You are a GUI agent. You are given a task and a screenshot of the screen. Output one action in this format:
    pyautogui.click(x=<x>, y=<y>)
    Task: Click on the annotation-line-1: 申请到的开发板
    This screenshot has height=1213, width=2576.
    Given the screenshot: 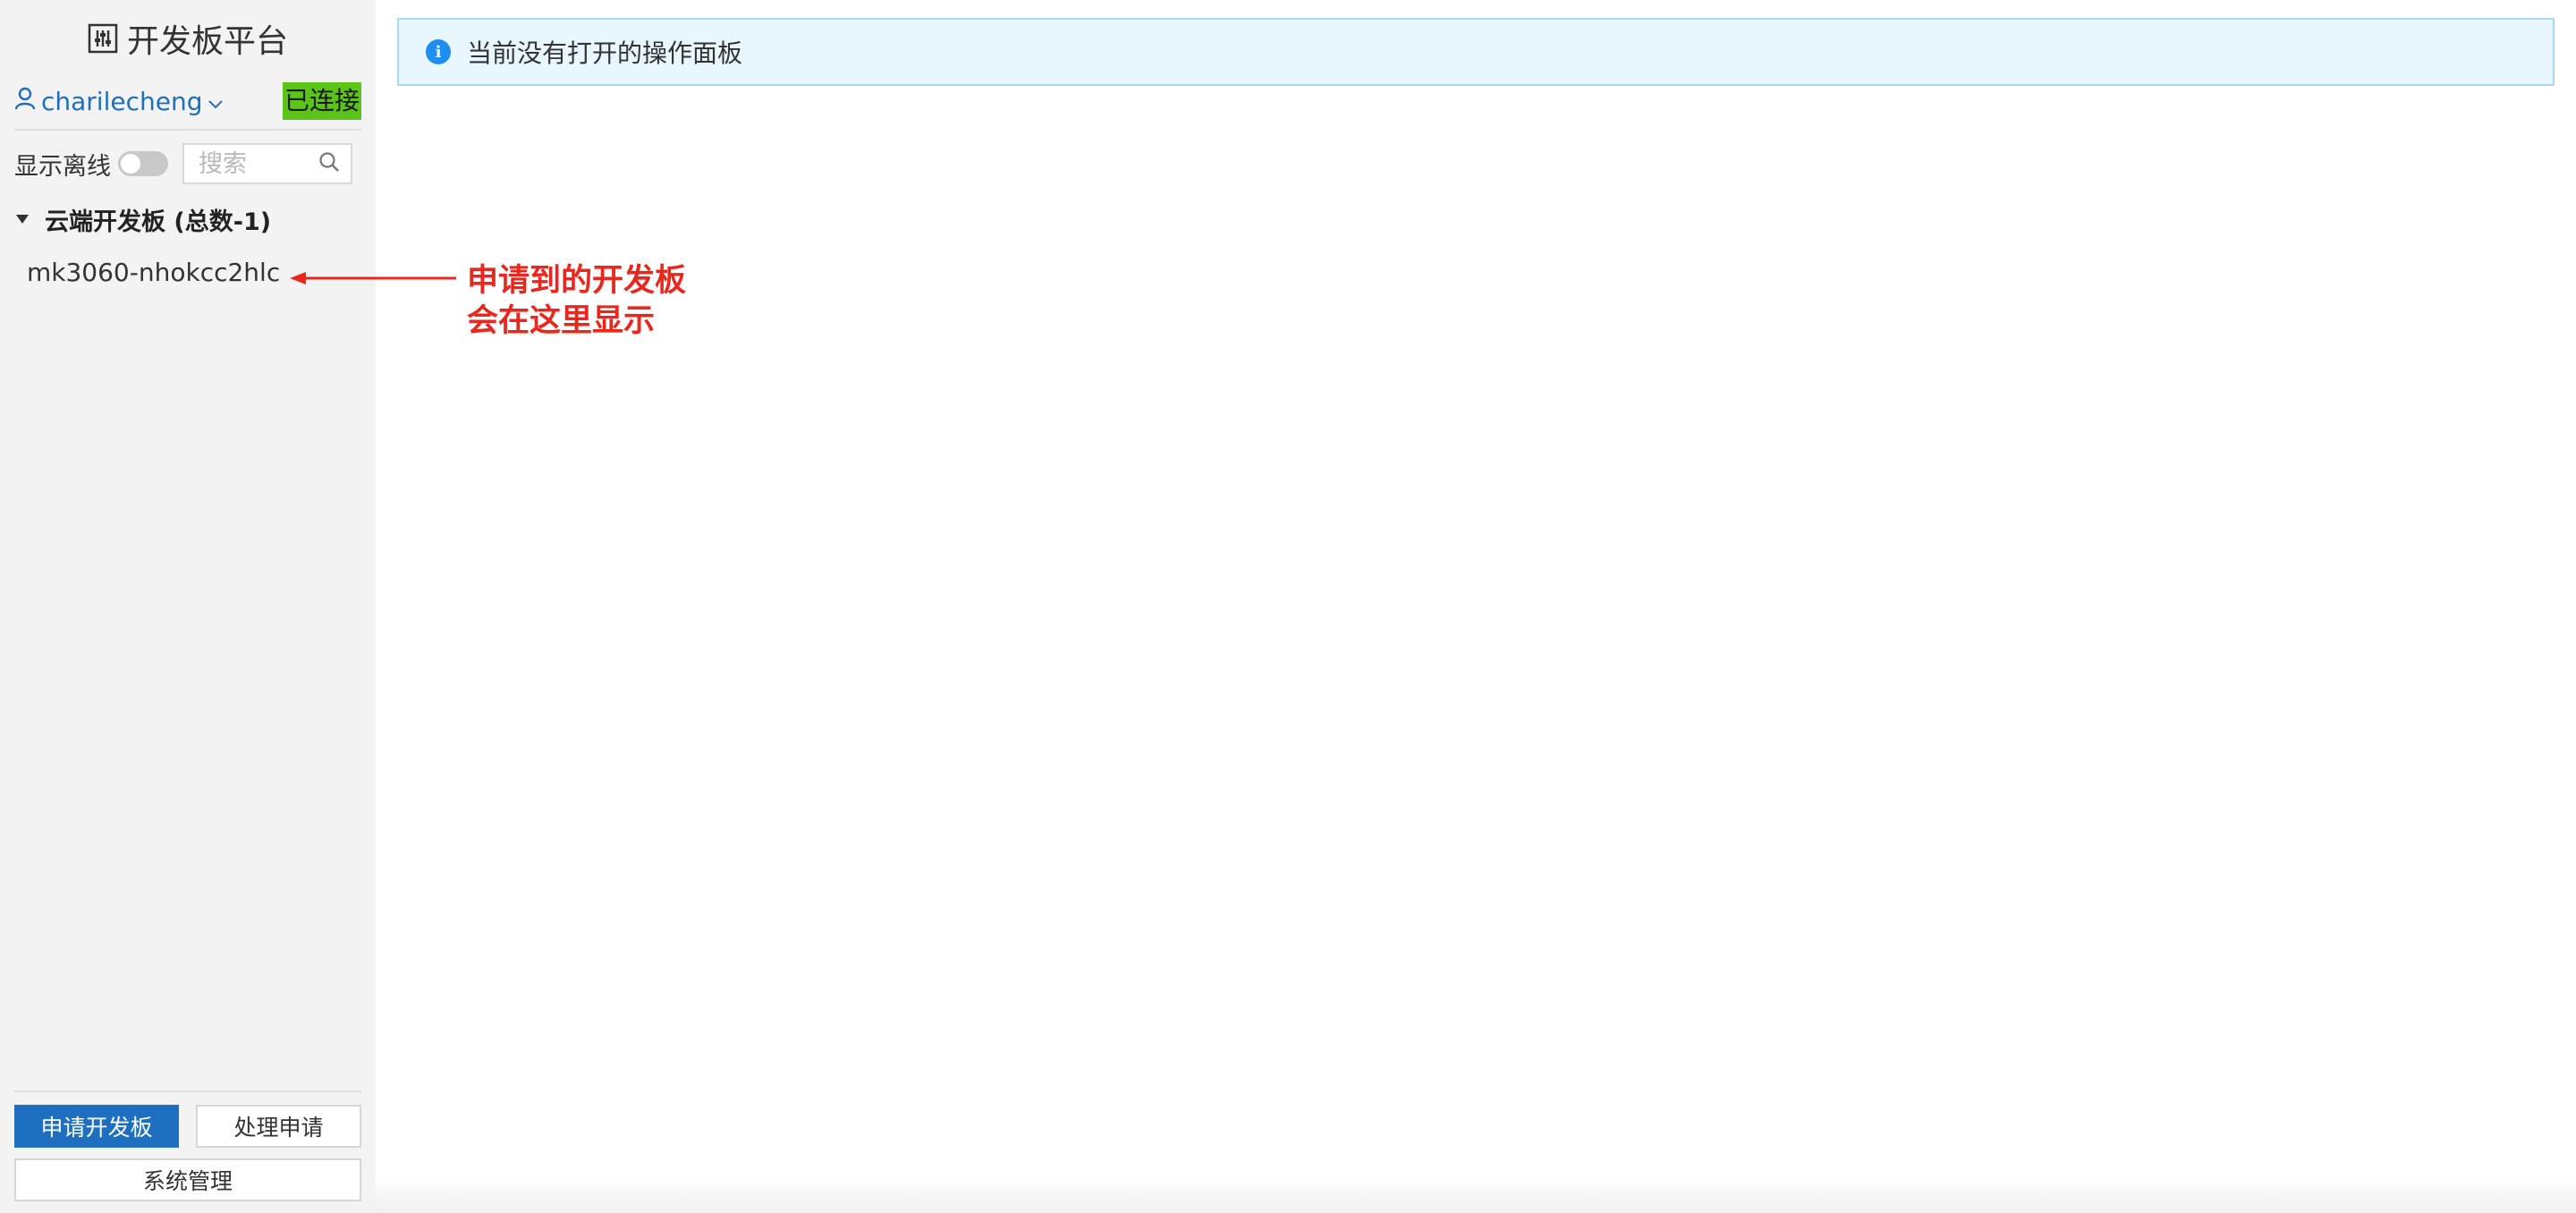 What is the action you would take?
    pyautogui.click(x=577, y=281)
    